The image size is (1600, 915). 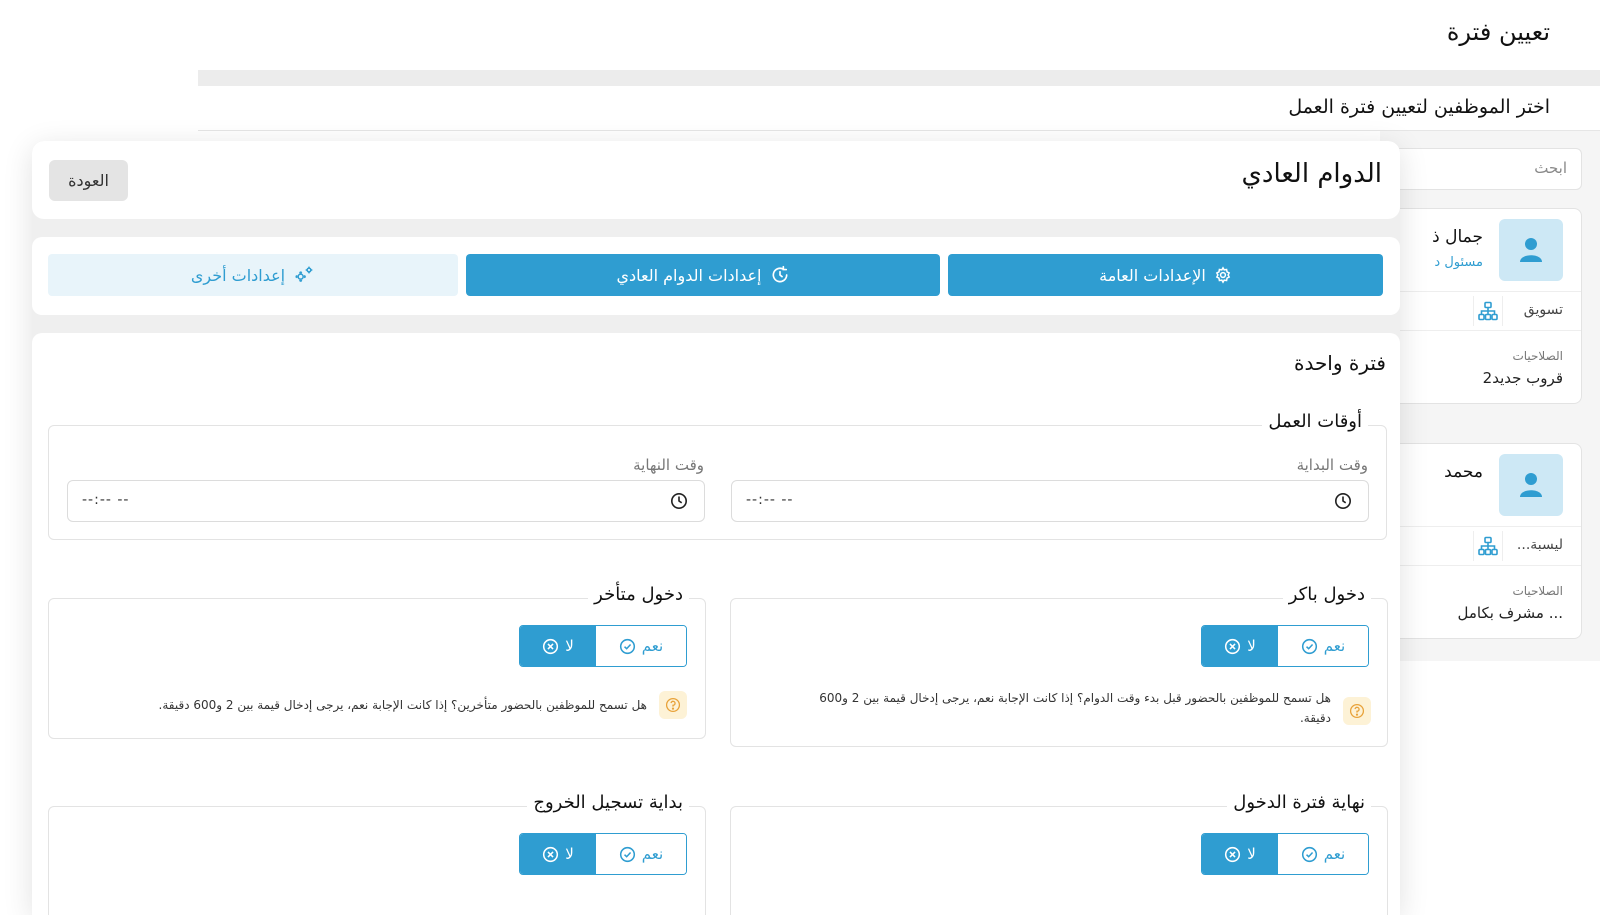 What do you see at coordinates (899, 78) in the screenshot?
I see `divider-band` at bounding box center [899, 78].